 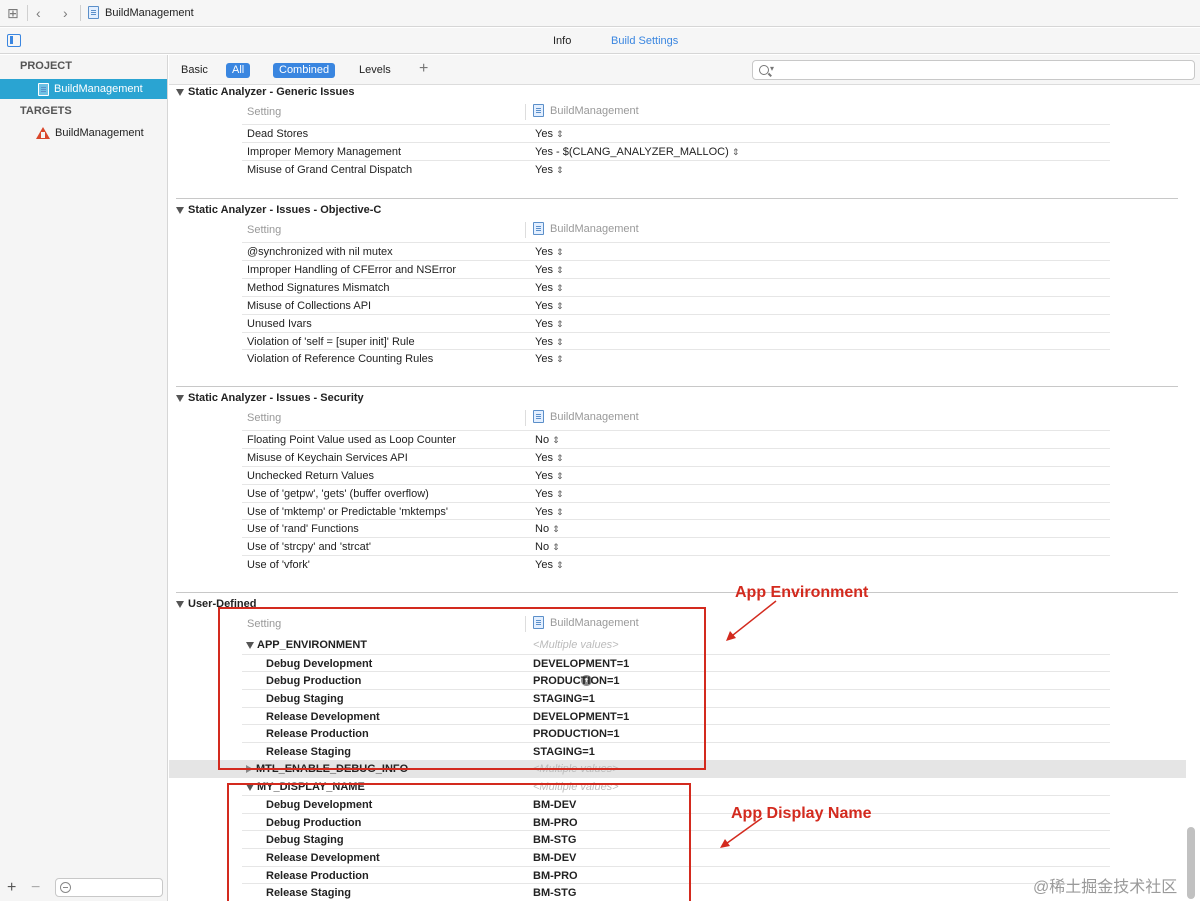 I want to click on setting-row: Misuse of Grand Central Dispatch Yes ⇕, so click(x=676, y=169).